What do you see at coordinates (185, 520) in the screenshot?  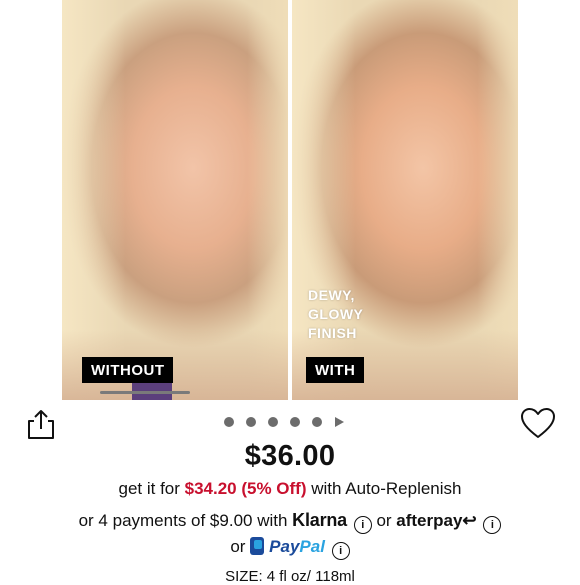 I see `payments-prefix: or 4 payments of $9.00 with` at bounding box center [185, 520].